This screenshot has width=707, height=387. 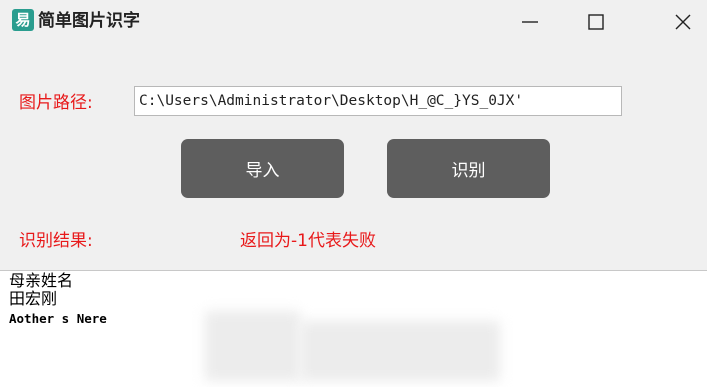 I want to click on minimize-icon, so click(x=530, y=22).